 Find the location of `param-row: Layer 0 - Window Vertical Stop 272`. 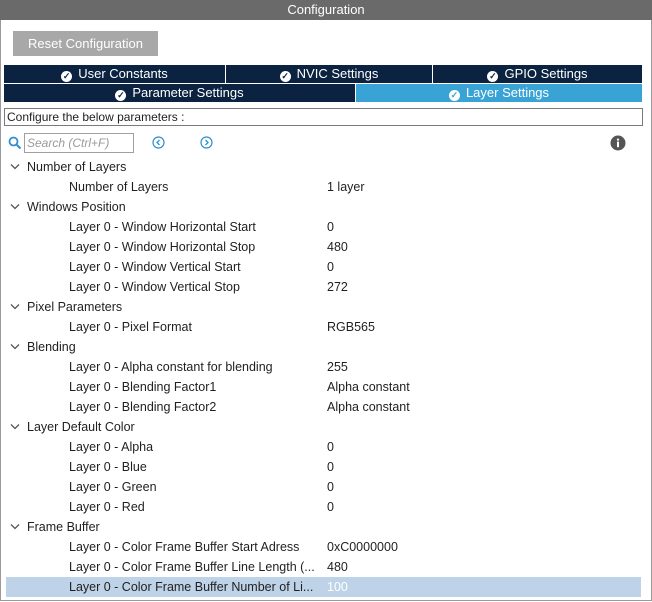

param-row: Layer 0 - Window Vertical Stop 272 is located at coordinates (323, 287).